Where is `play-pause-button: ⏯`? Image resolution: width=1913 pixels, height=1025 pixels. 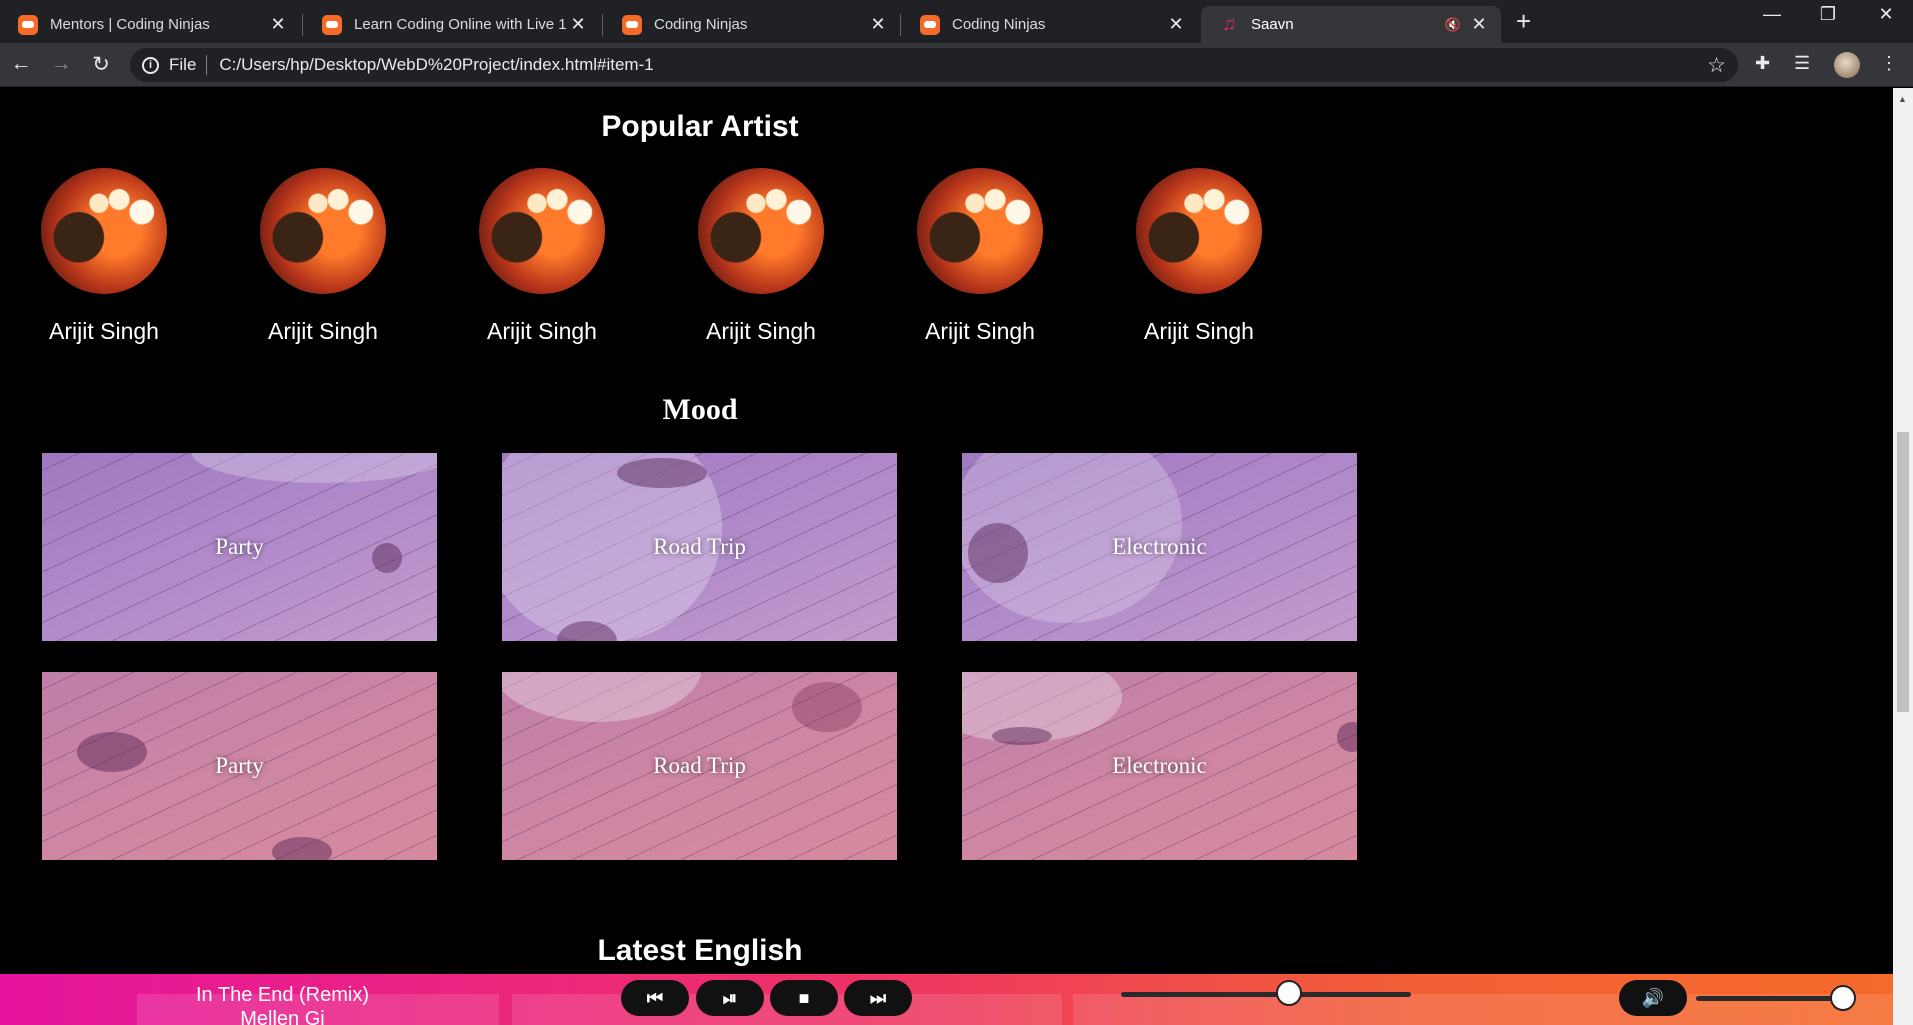
play-pause-button: ⏯ is located at coordinates (730, 998).